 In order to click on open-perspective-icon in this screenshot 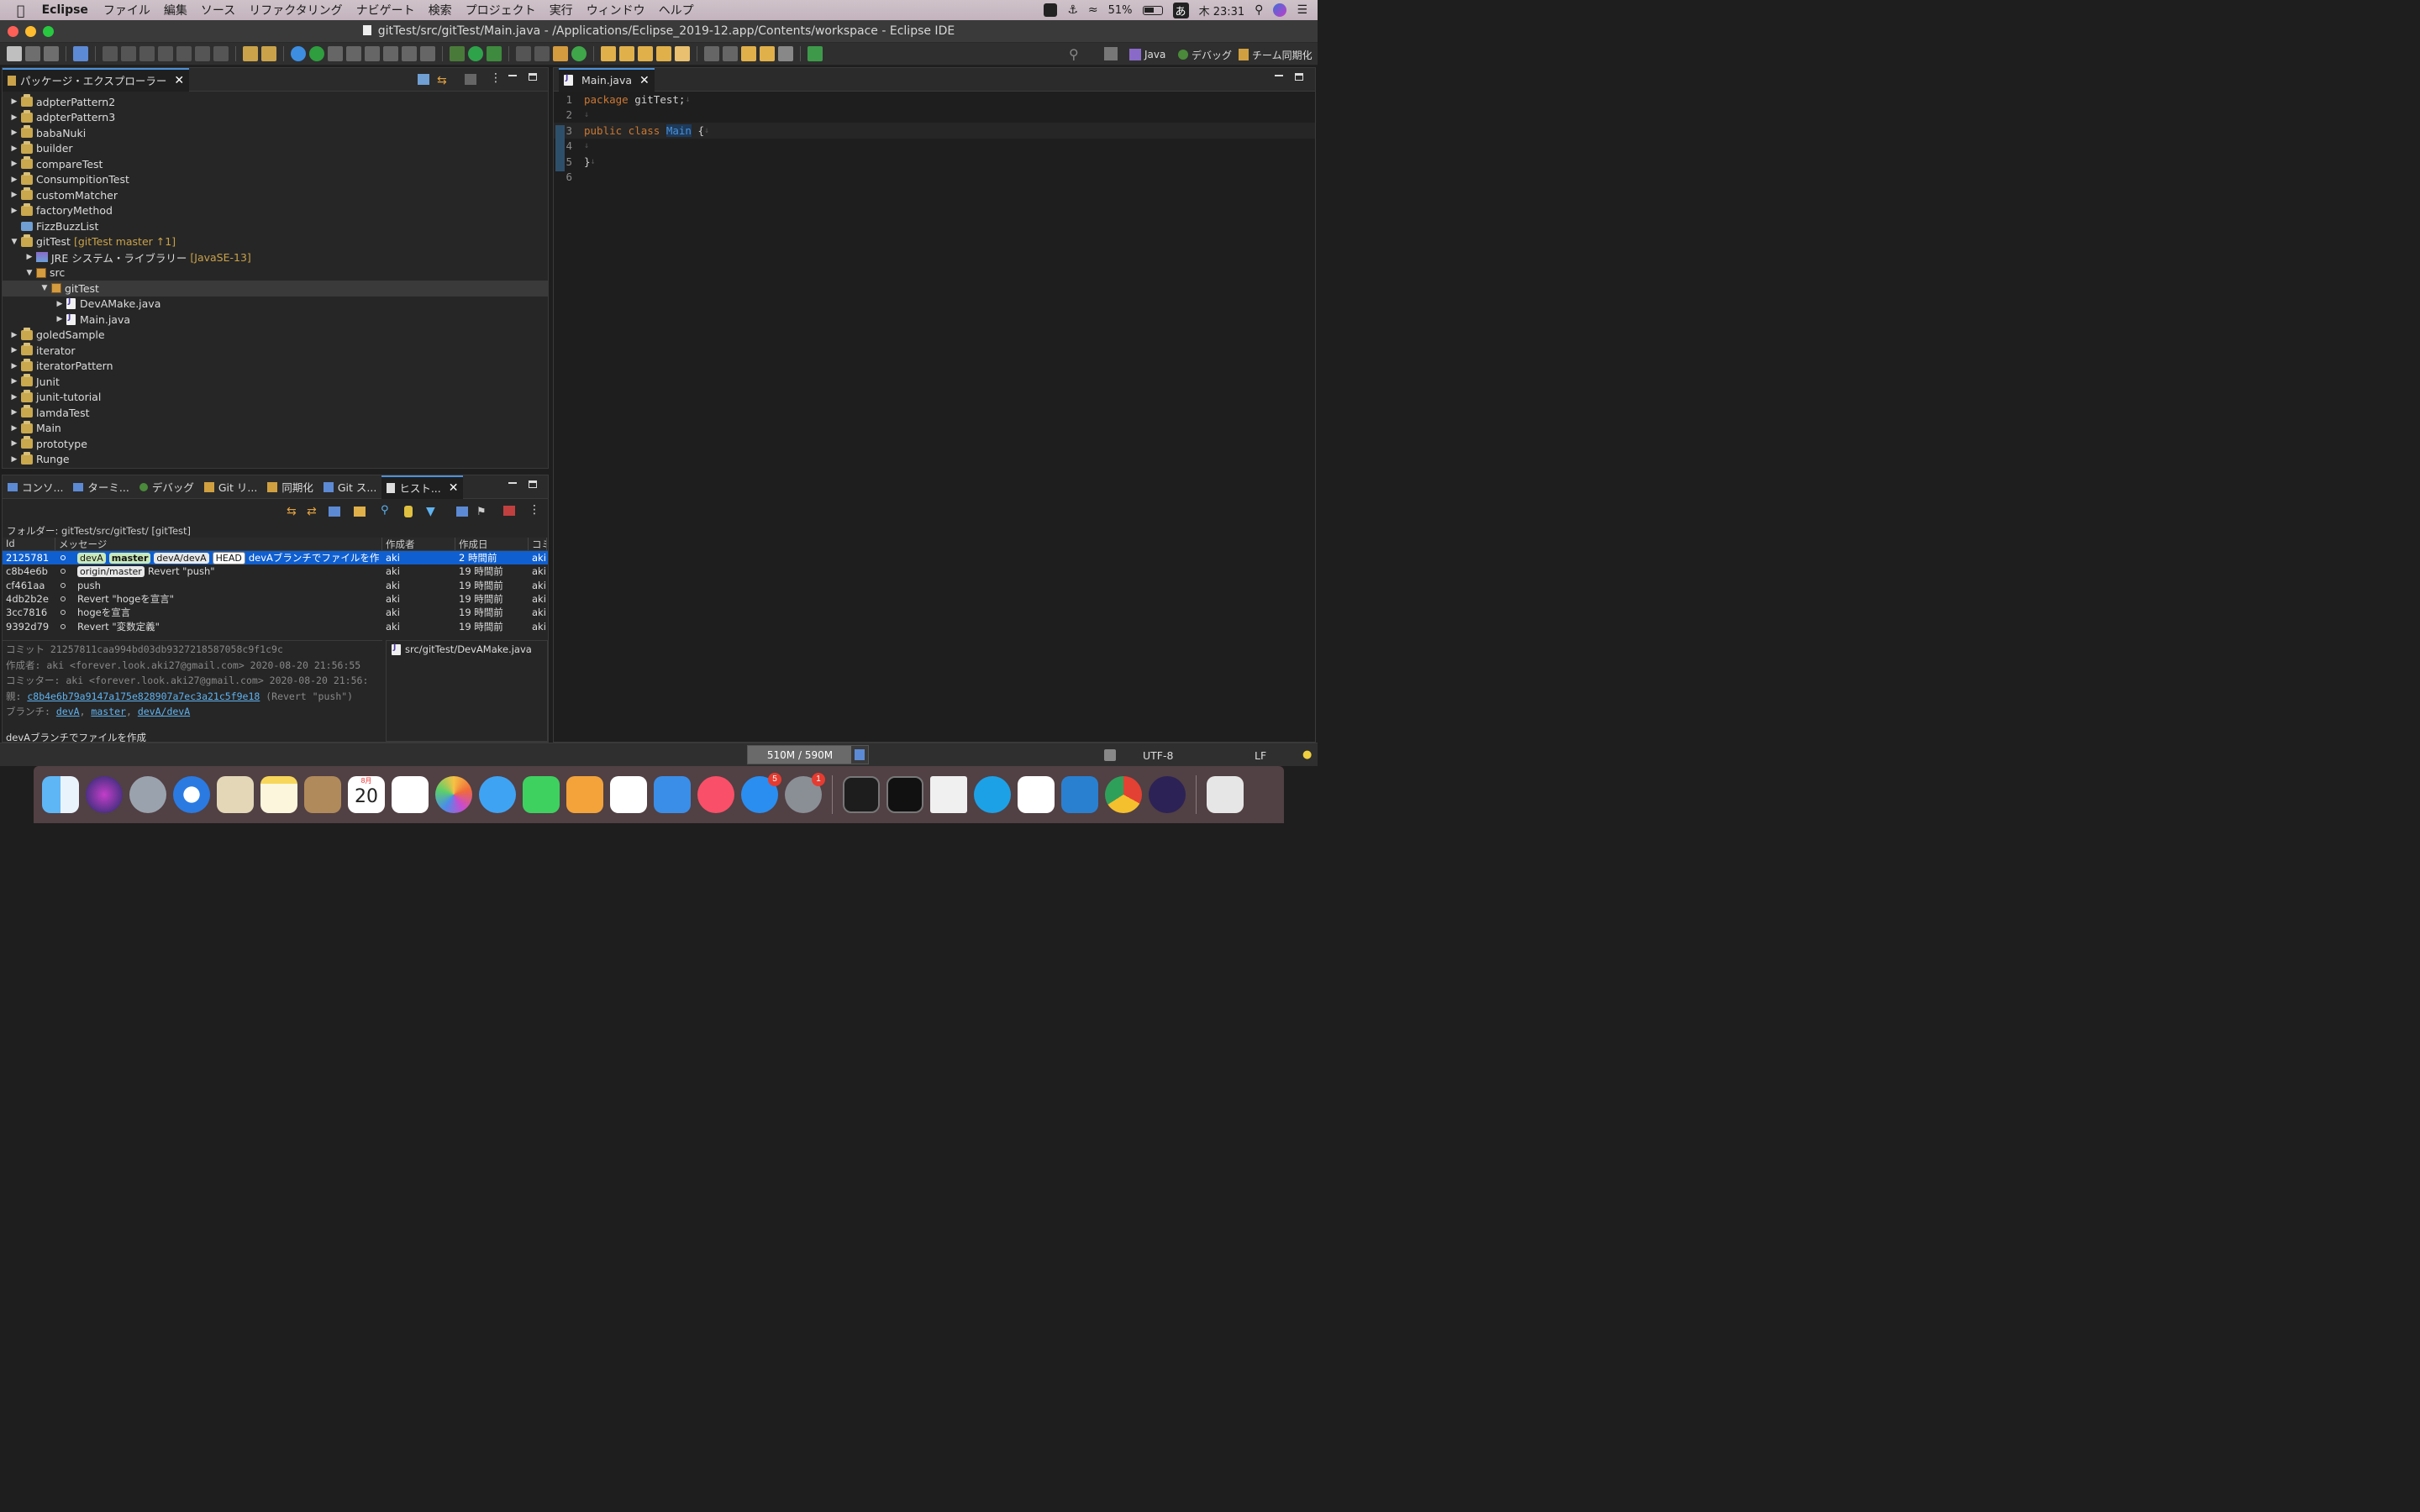, I will do `click(1111, 53)`.